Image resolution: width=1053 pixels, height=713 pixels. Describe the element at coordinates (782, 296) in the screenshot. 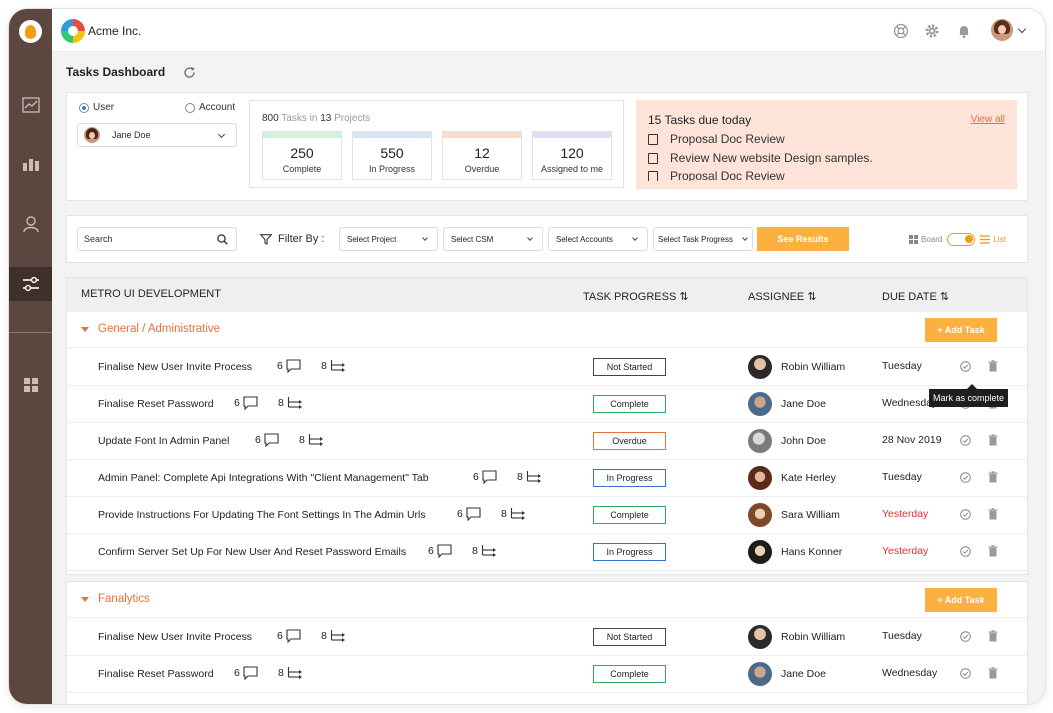

I see `column-assignee: ASSIGNEE ⇅` at that location.